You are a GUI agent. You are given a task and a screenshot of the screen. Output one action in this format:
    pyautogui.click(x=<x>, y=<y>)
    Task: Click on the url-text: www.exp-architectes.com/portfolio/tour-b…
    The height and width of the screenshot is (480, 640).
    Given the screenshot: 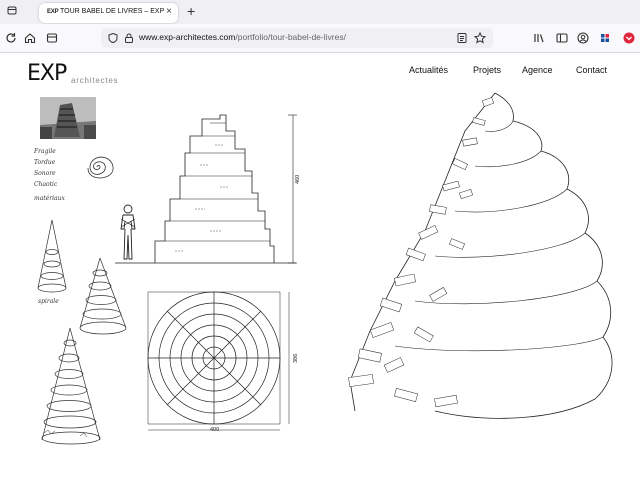 What is the action you would take?
    pyautogui.click(x=242, y=37)
    